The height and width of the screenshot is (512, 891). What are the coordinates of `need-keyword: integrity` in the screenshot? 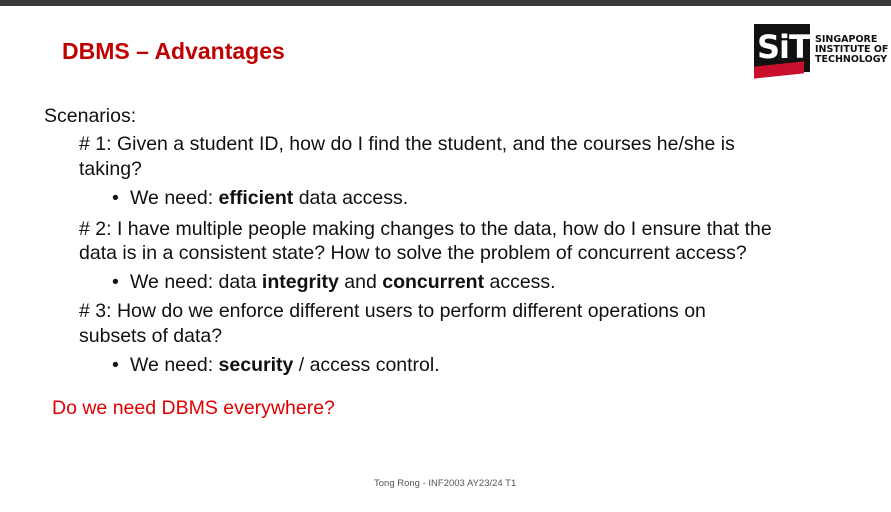 It's located at (300, 282).